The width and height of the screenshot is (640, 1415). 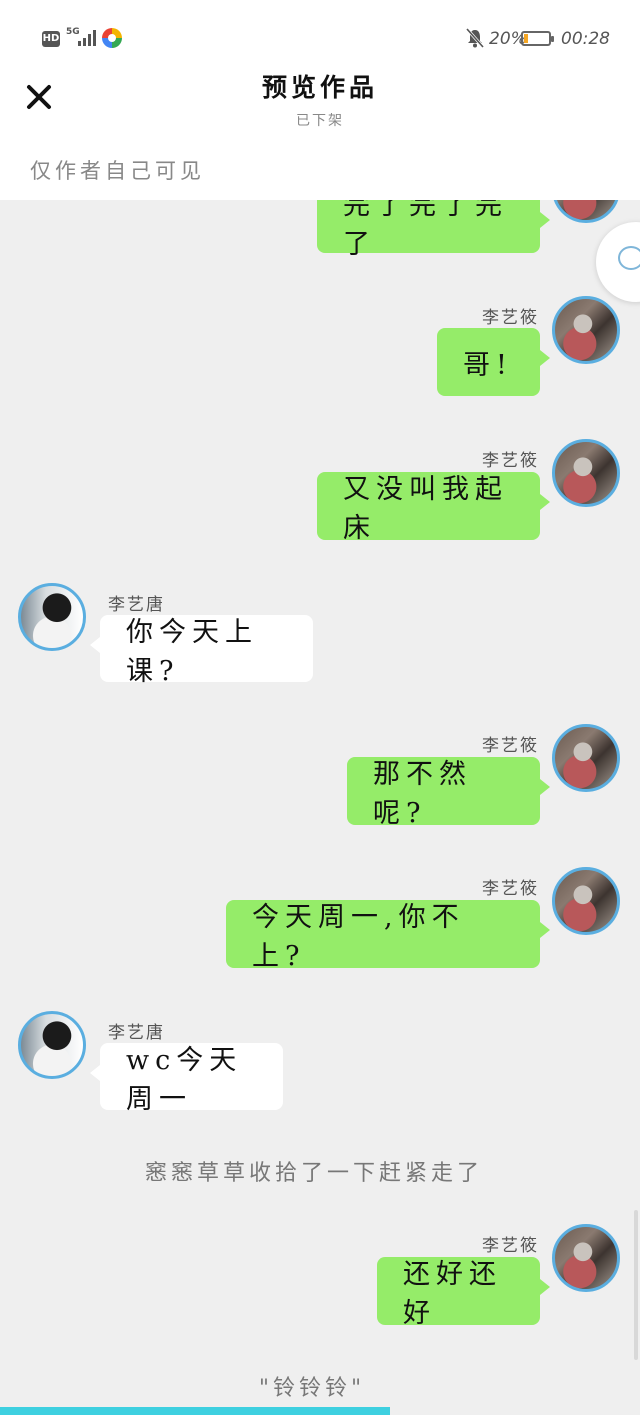 What do you see at coordinates (475, 38) in the screenshot?
I see `bell-muted-icon` at bounding box center [475, 38].